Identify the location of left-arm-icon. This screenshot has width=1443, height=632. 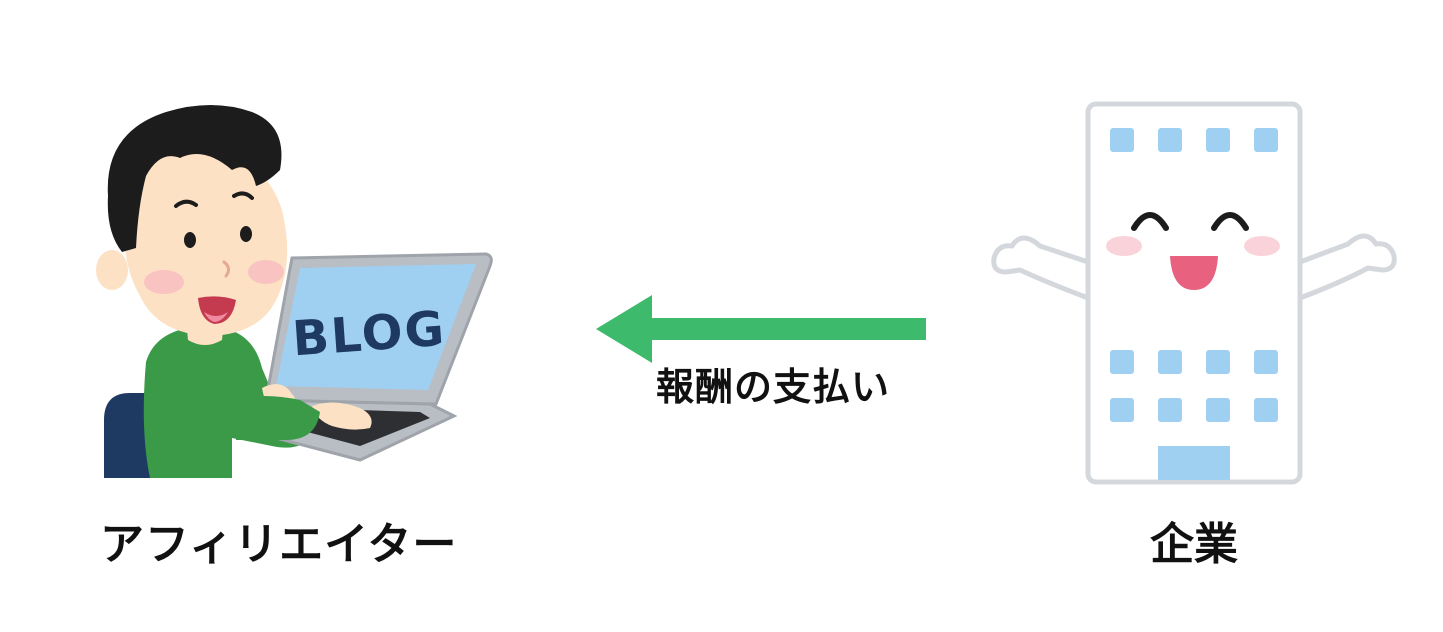
(1041, 268).